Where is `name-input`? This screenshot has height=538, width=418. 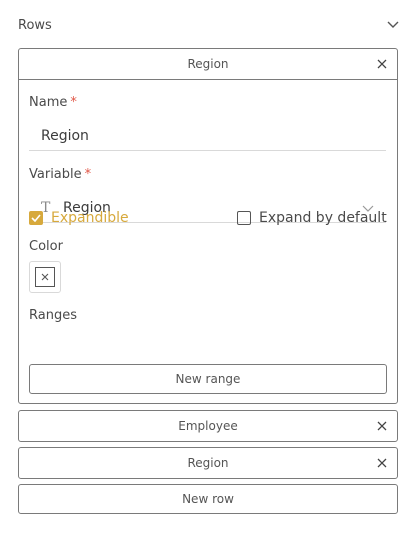 name-input is located at coordinates (207, 135).